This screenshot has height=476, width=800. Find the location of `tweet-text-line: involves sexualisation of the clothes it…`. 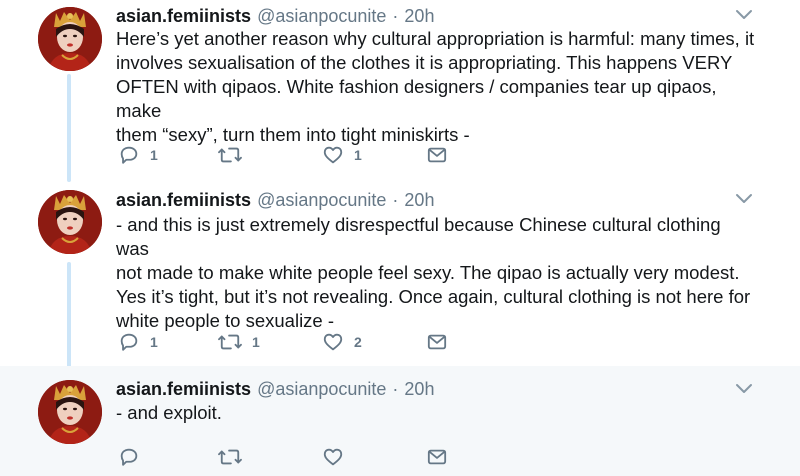

tweet-text-line: involves sexualisation of the clothes it… is located at coordinates (424, 62).